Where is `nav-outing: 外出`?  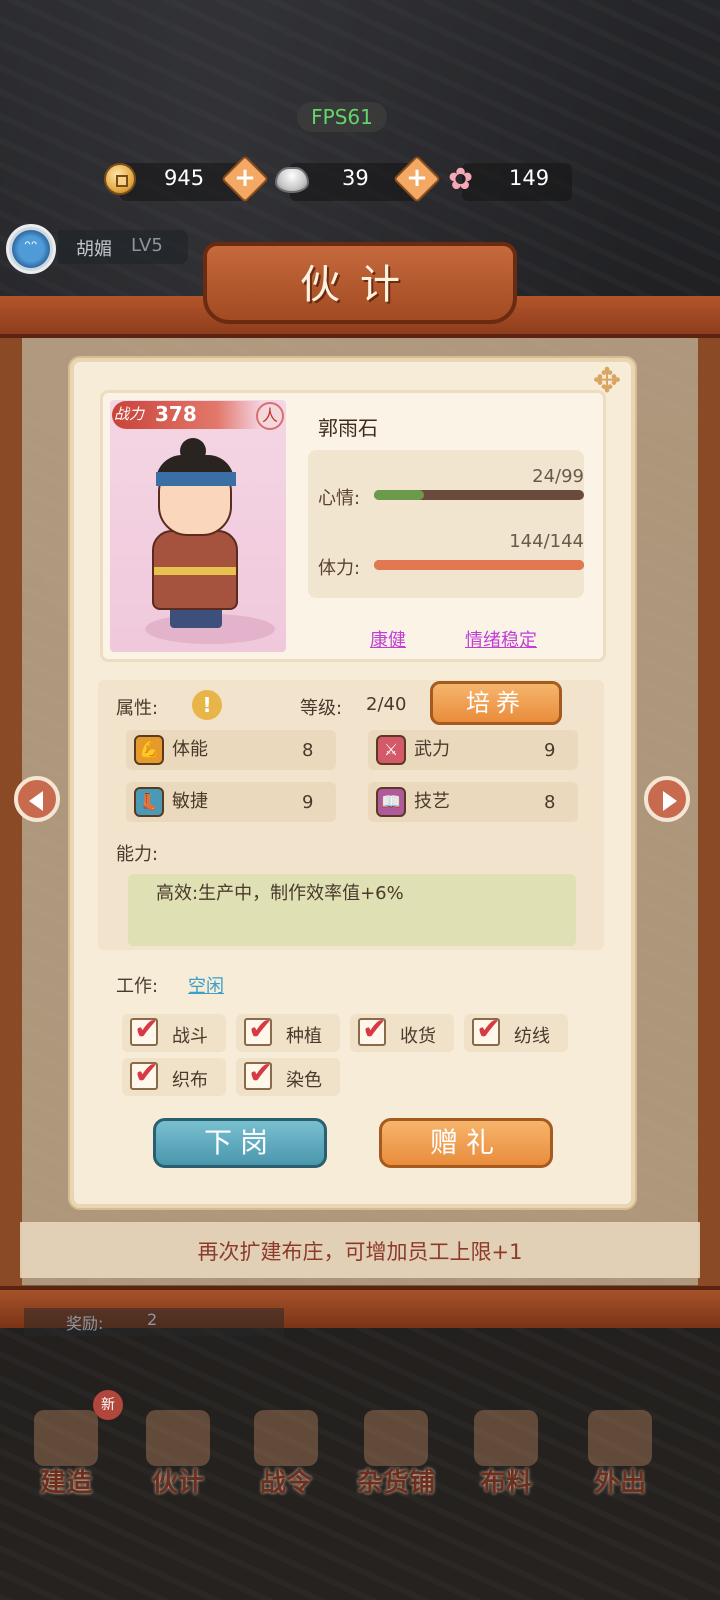
nav-outing: 外出 is located at coordinates (620, 1454).